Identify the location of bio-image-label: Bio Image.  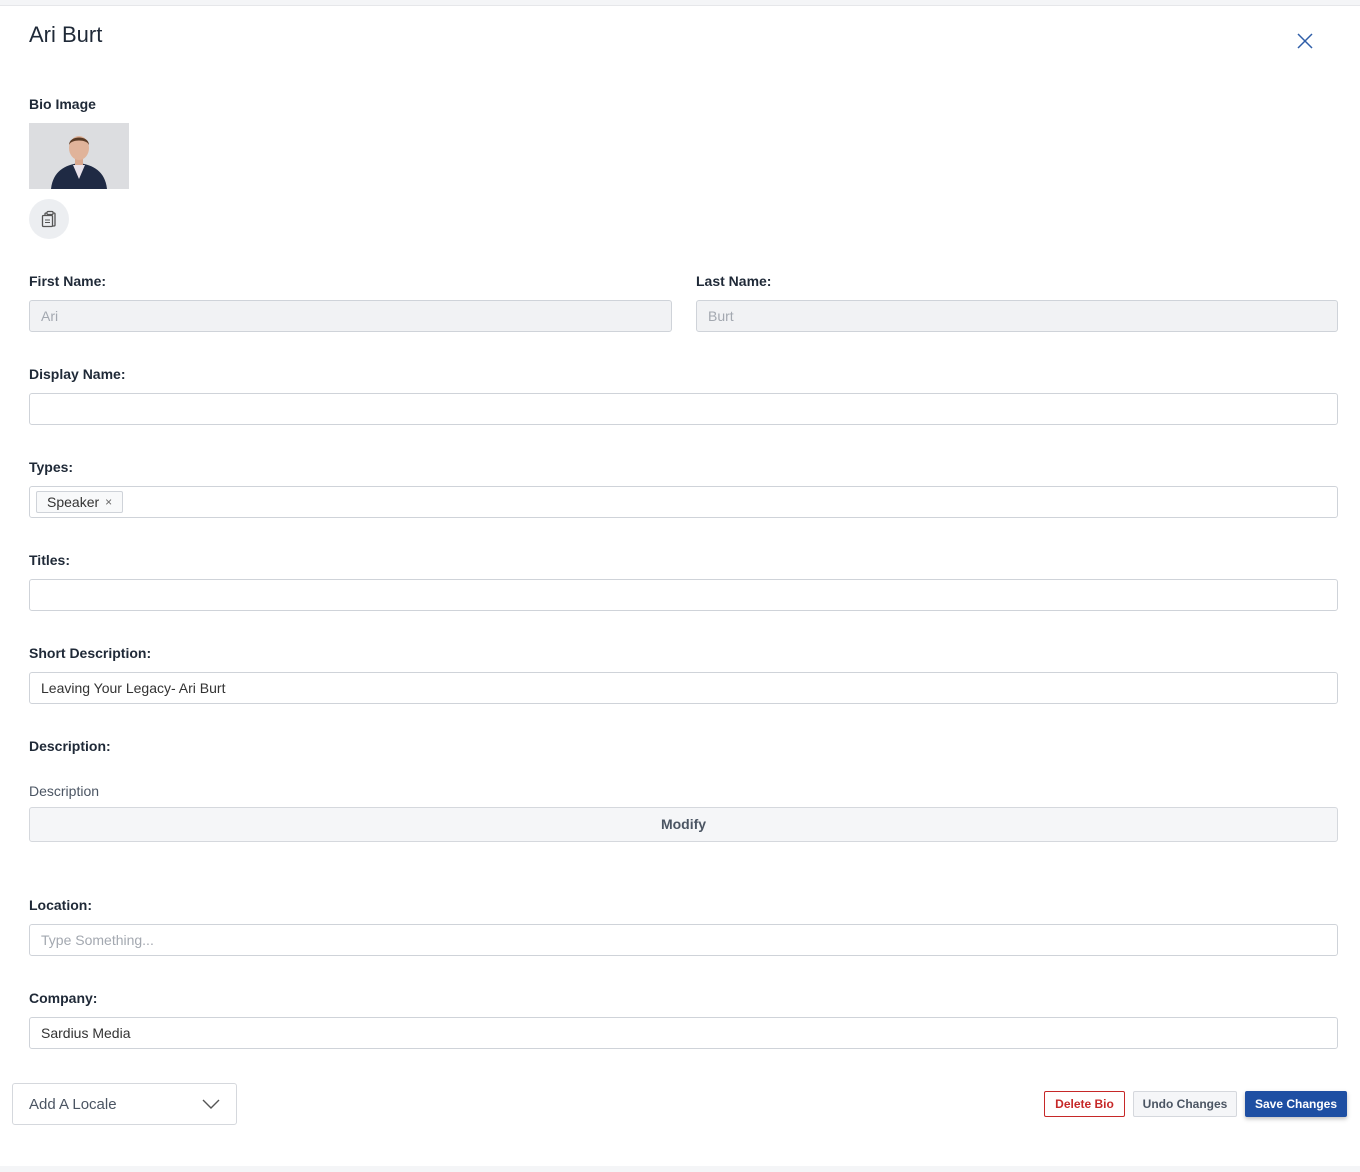
(62, 104).